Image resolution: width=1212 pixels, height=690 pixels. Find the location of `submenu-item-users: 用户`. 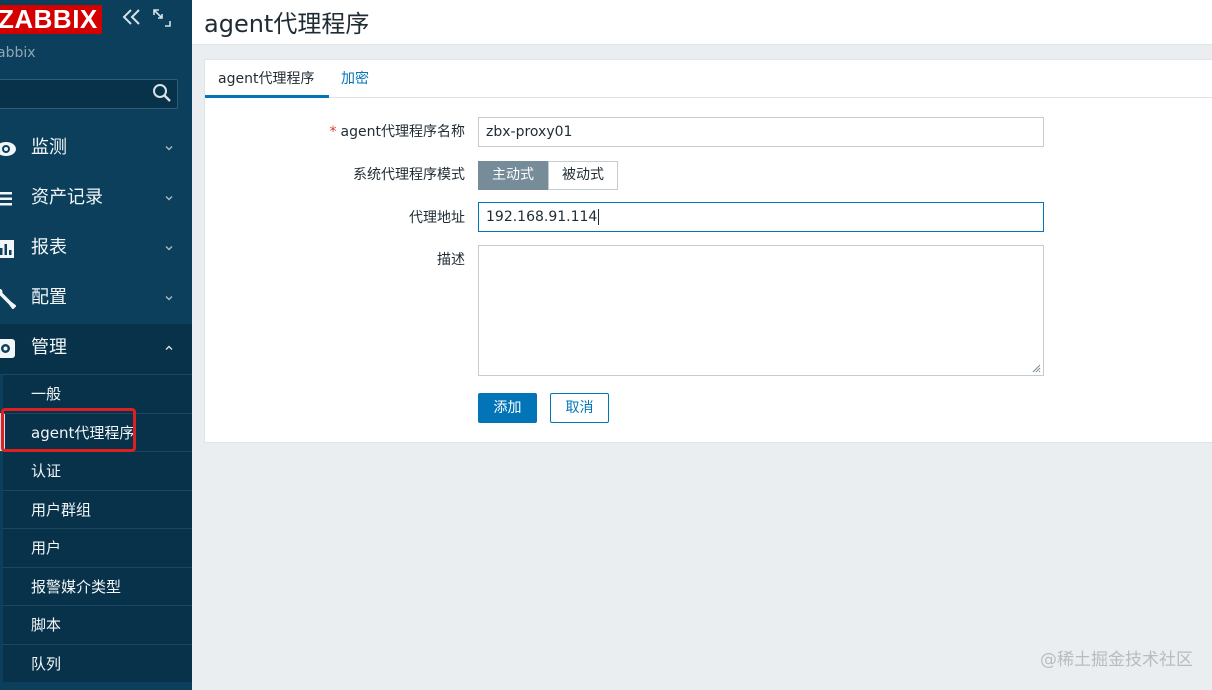

submenu-item-users: 用户 is located at coordinates (96, 547).